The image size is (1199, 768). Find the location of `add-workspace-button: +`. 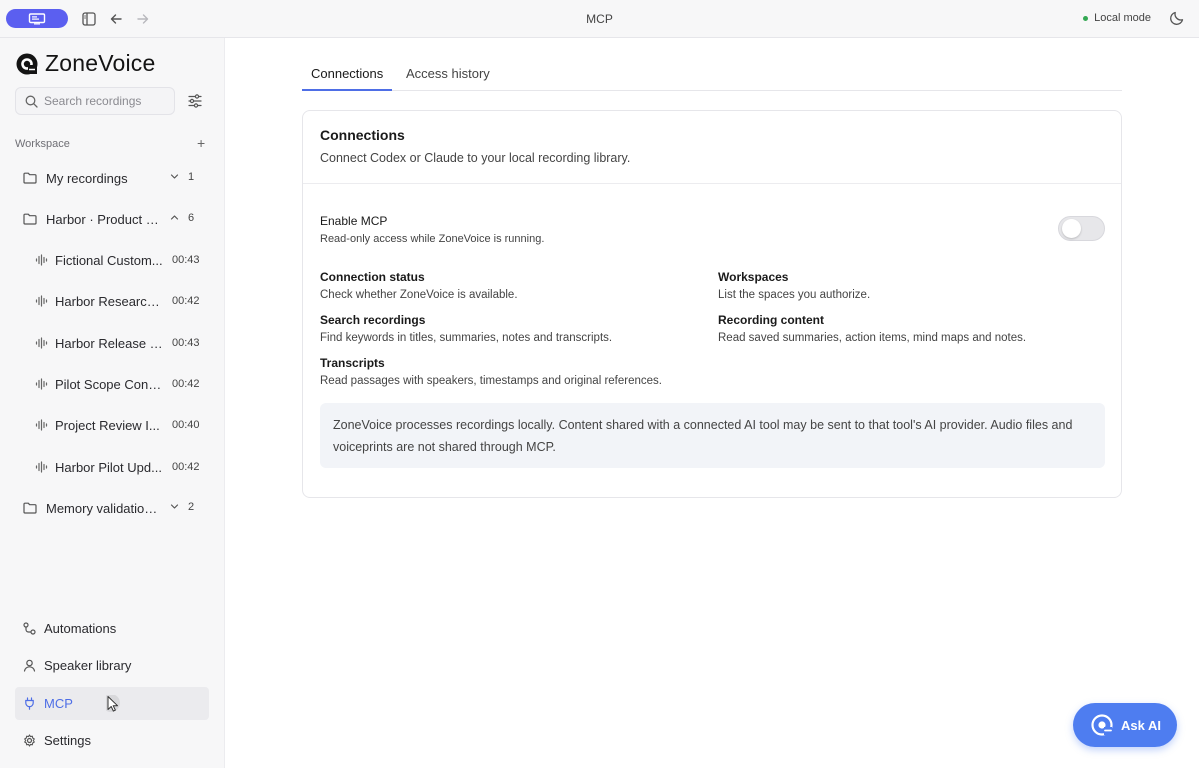

add-workspace-button: + is located at coordinates (201, 143).